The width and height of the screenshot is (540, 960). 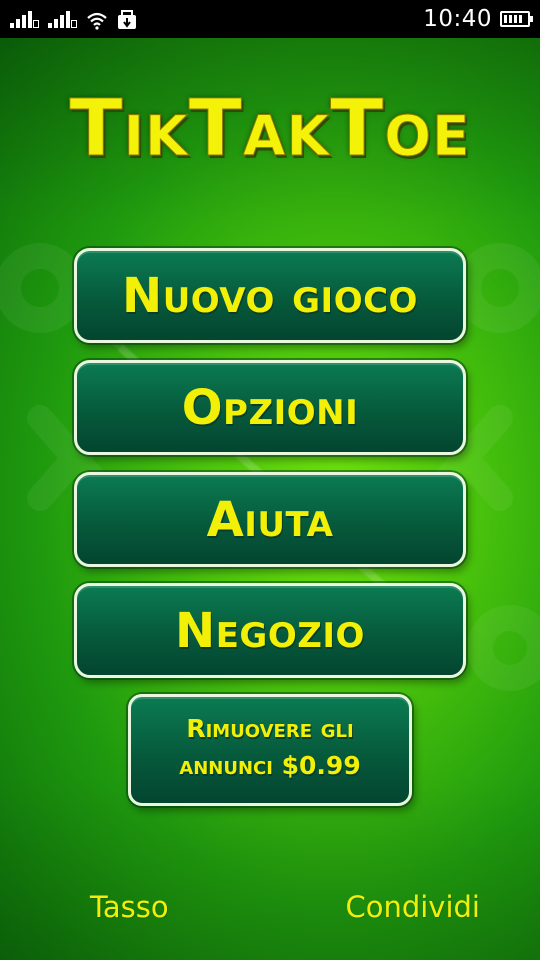 What do you see at coordinates (270, 129) in the screenshot?
I see `game-title: TikTakToe` at bounding box center [270, 129].